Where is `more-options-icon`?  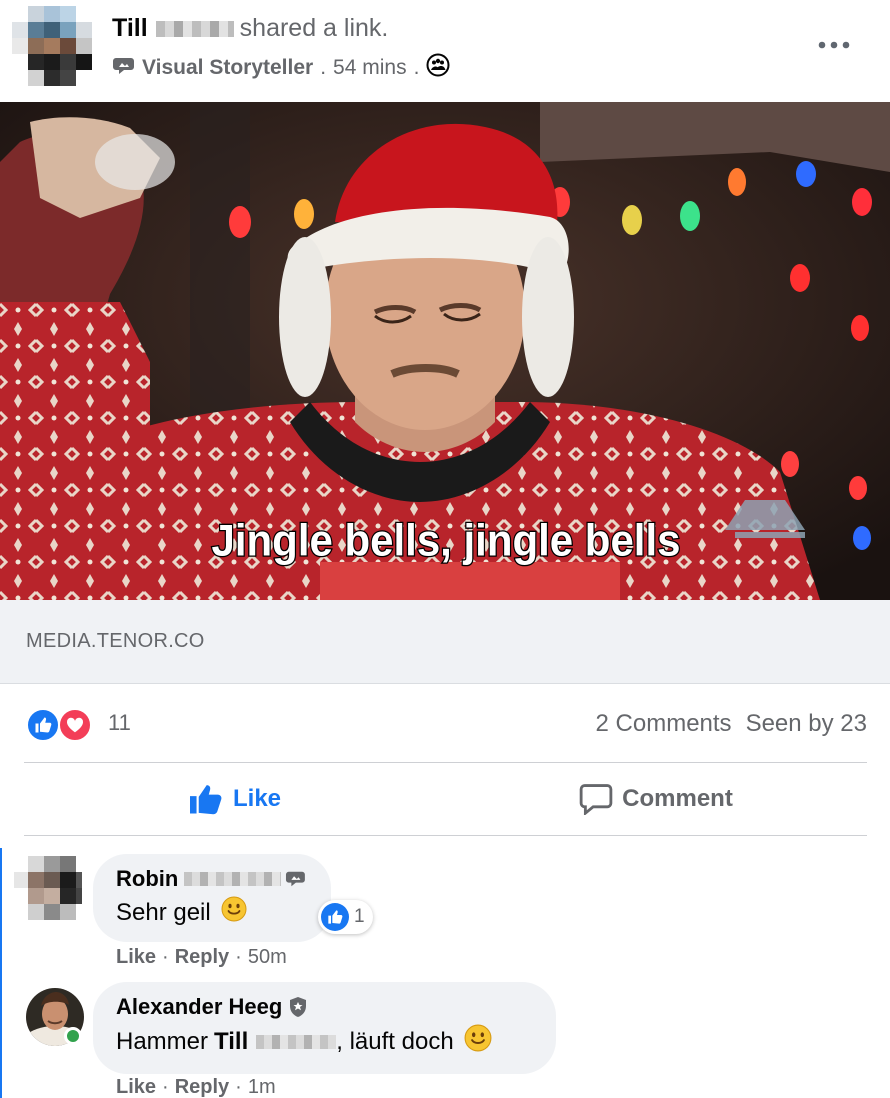 more-options-icon is located at coordinates (834, 45).